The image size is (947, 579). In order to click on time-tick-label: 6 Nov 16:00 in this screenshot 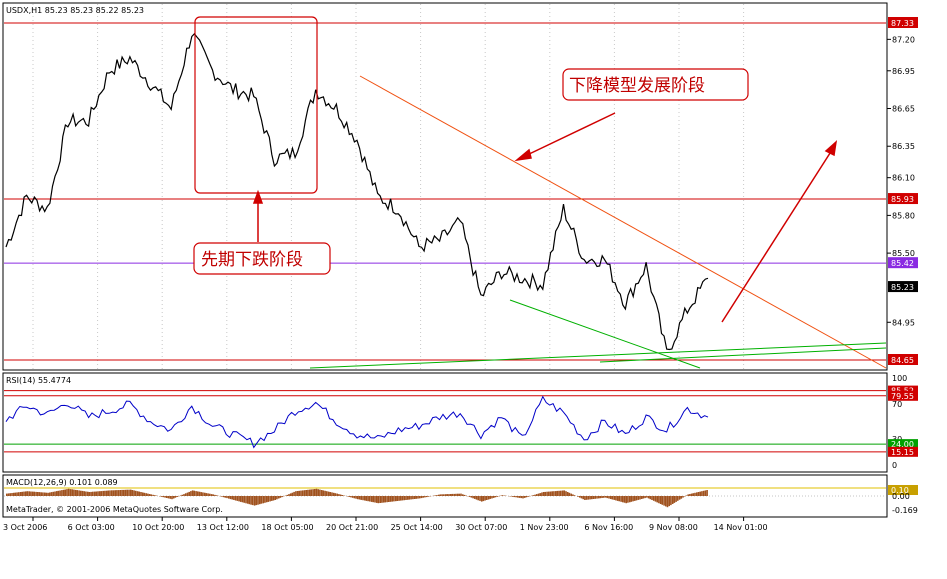, I will do `click(608, 527)`.